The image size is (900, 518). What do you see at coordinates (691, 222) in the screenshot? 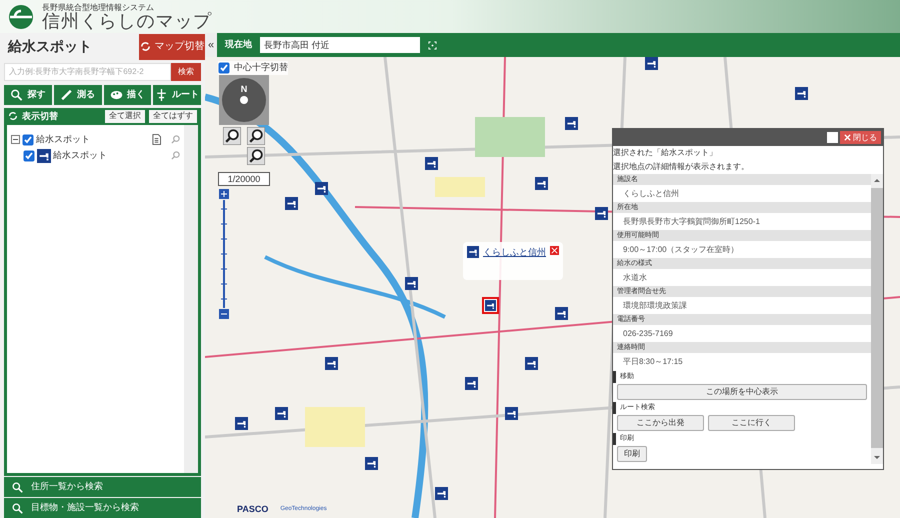
I see `field-value: 長野県長野市大字鶴賀問御所町1250-1` at bounding box center [691, 222].